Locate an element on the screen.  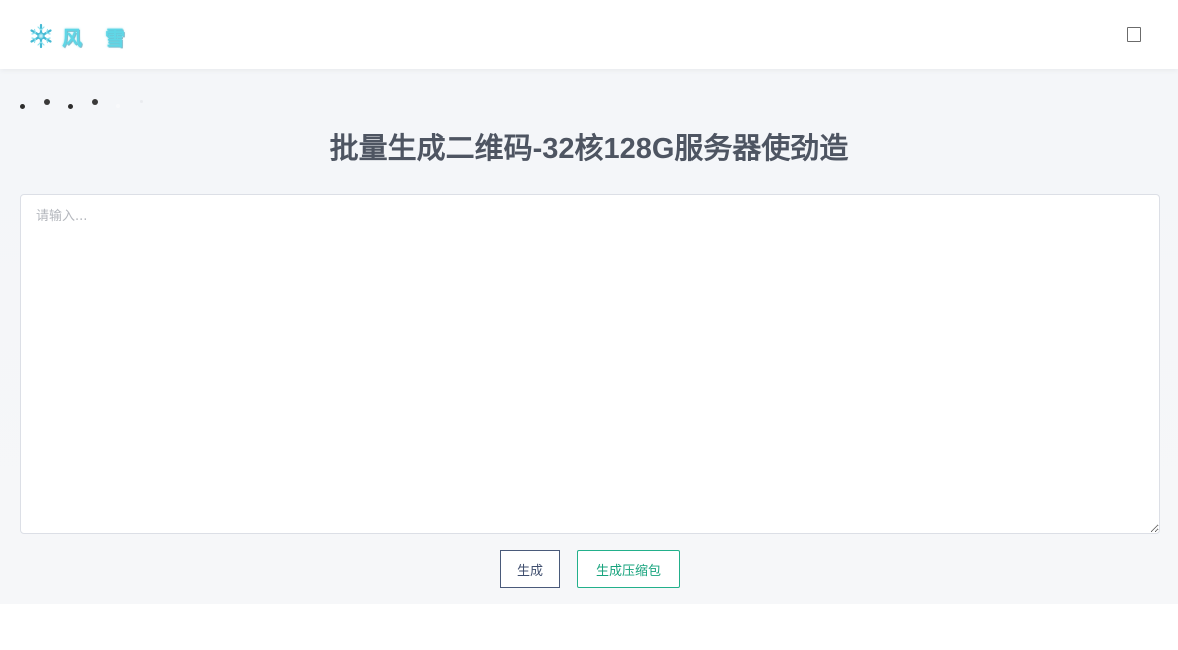
menu-icon is located at coordinates (1134, 34).